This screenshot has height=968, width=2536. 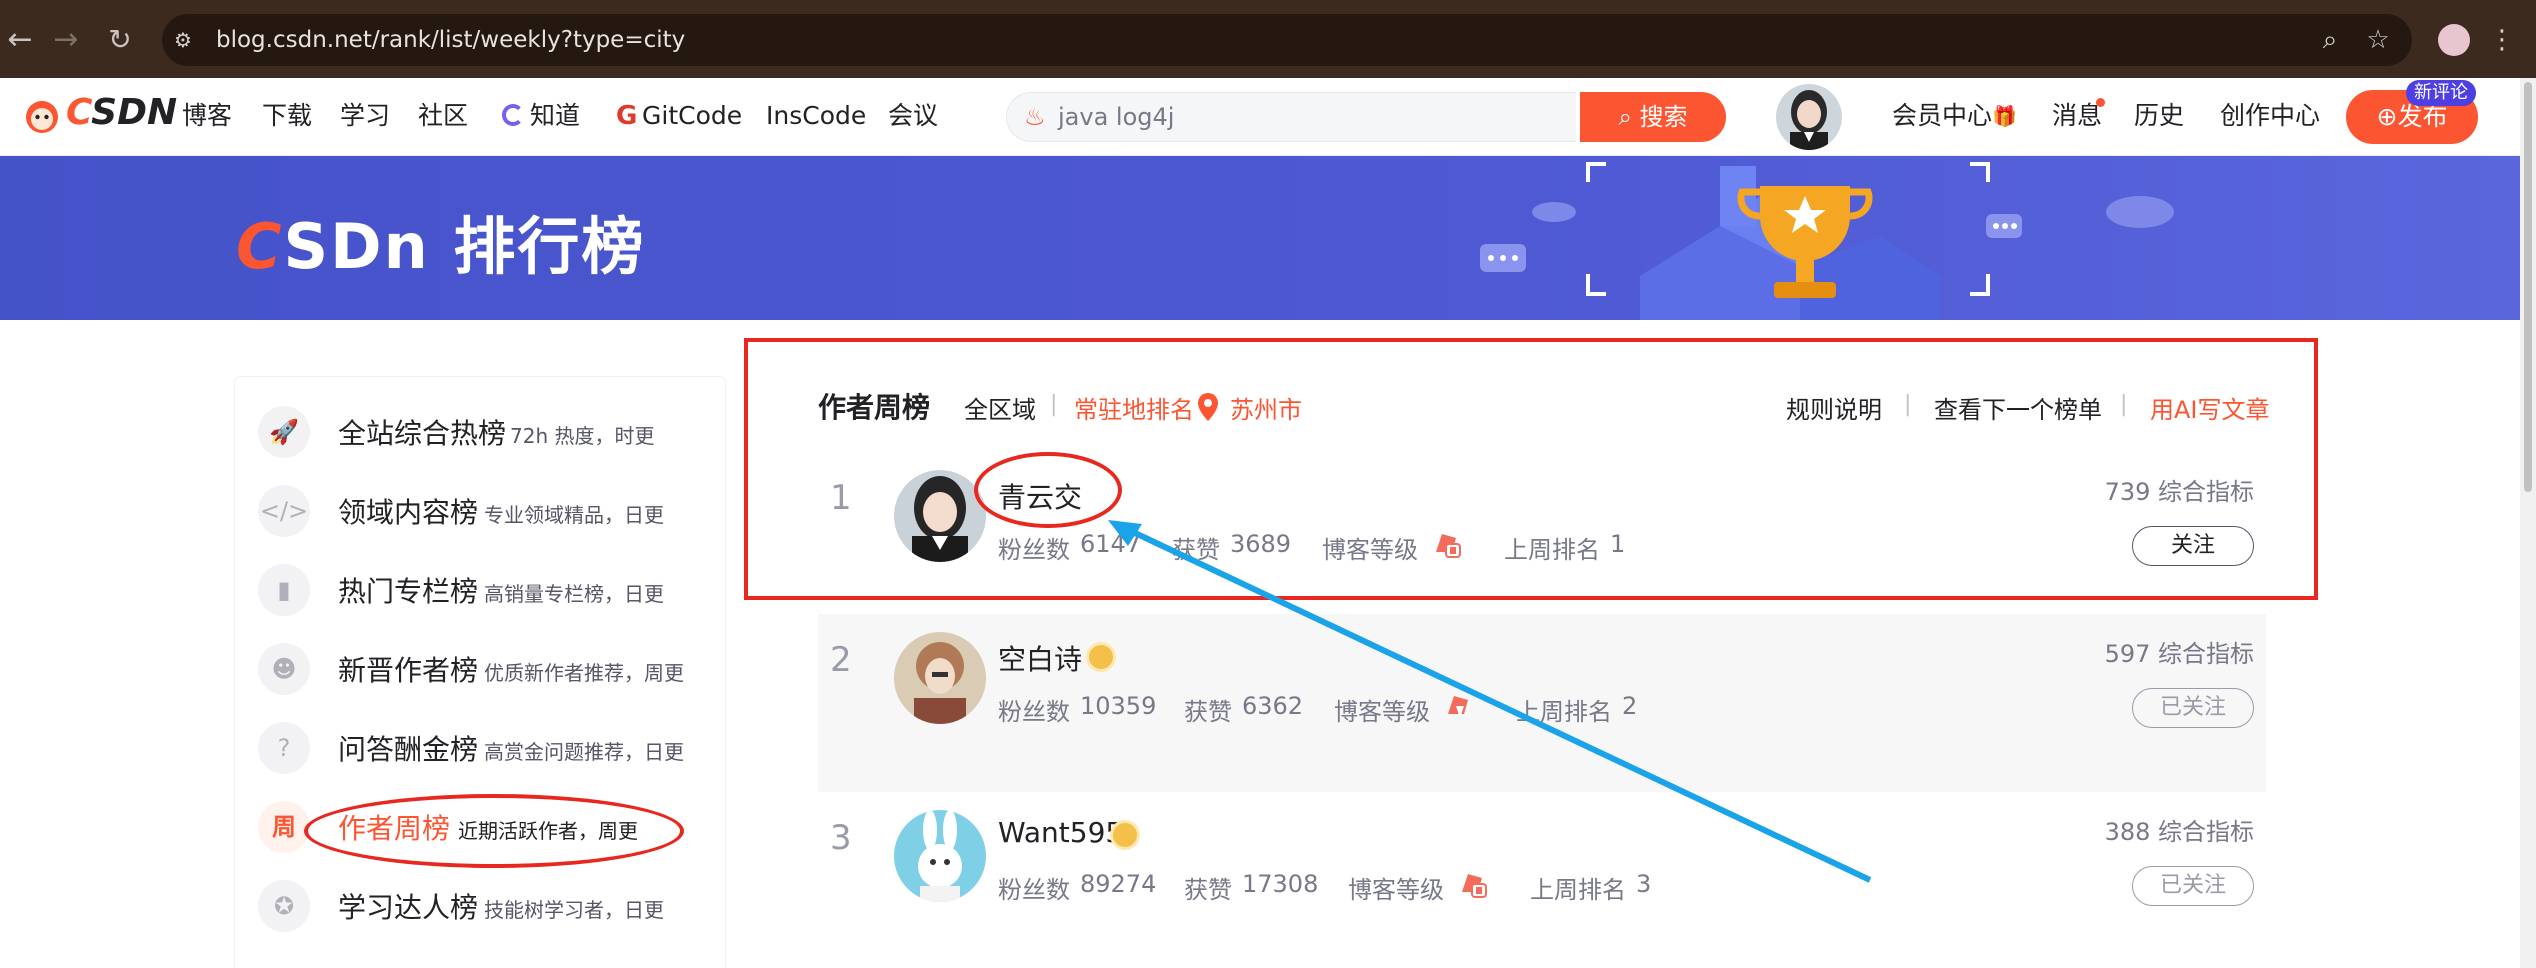 What do you see at coordinates (284, 590) in the screenshot?
I see `book-icon: ▮` at bounding box center [284, 590].